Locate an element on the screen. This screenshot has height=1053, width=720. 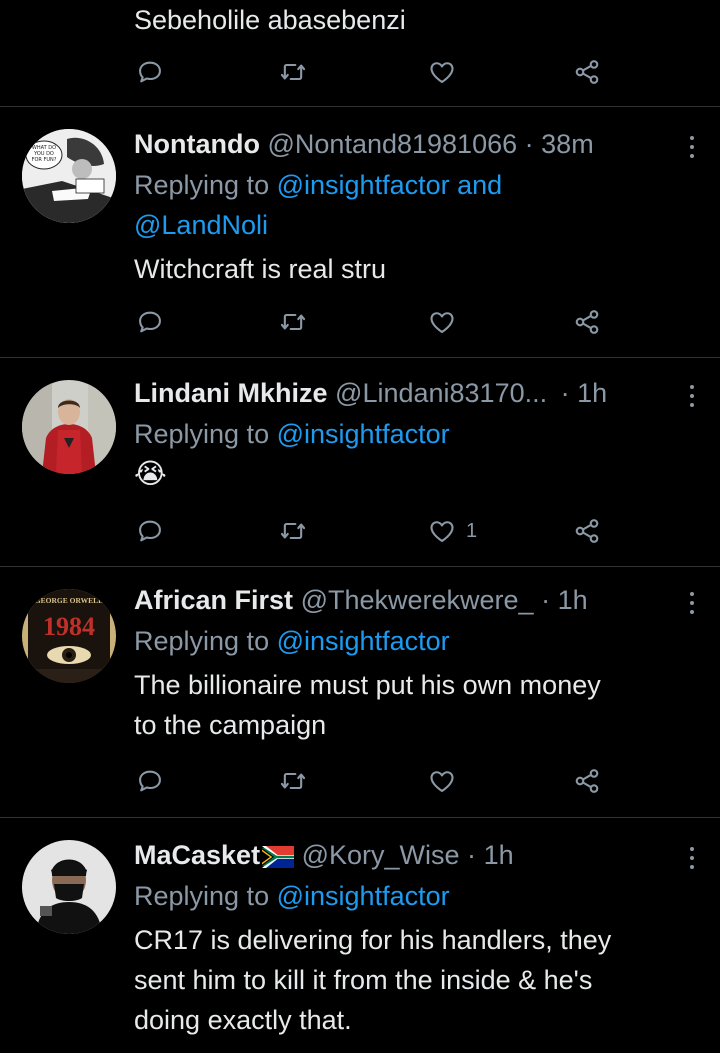
display-name: Lindani Mkhize is located at coordinates (231, 393).